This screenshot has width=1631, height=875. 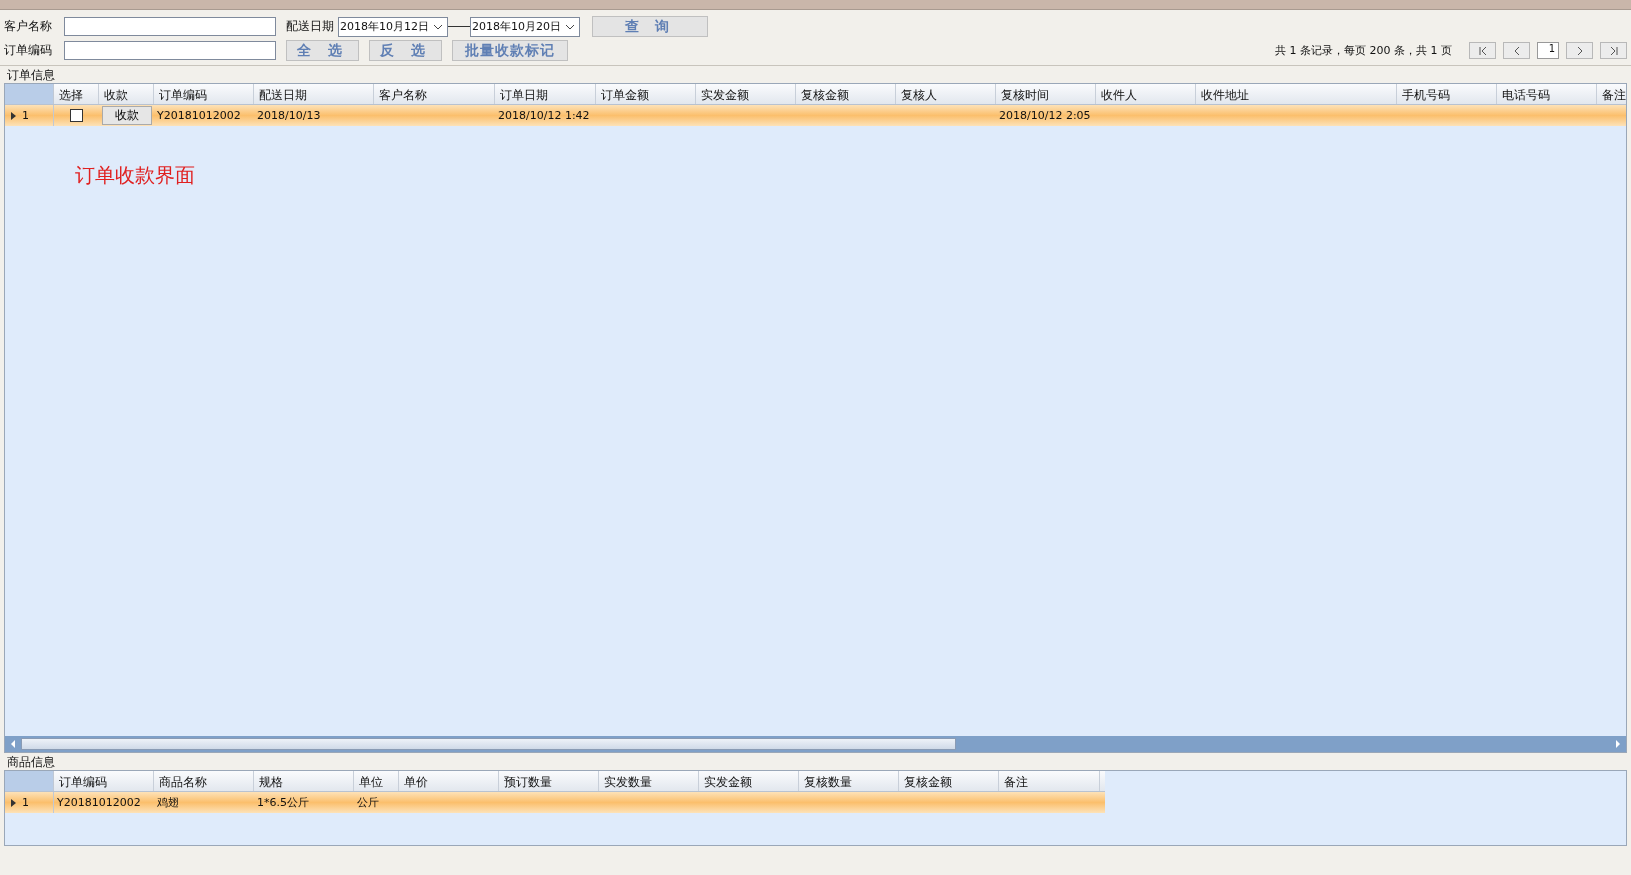 I want to click on column-header: 收款, so click(x=126, y=94).